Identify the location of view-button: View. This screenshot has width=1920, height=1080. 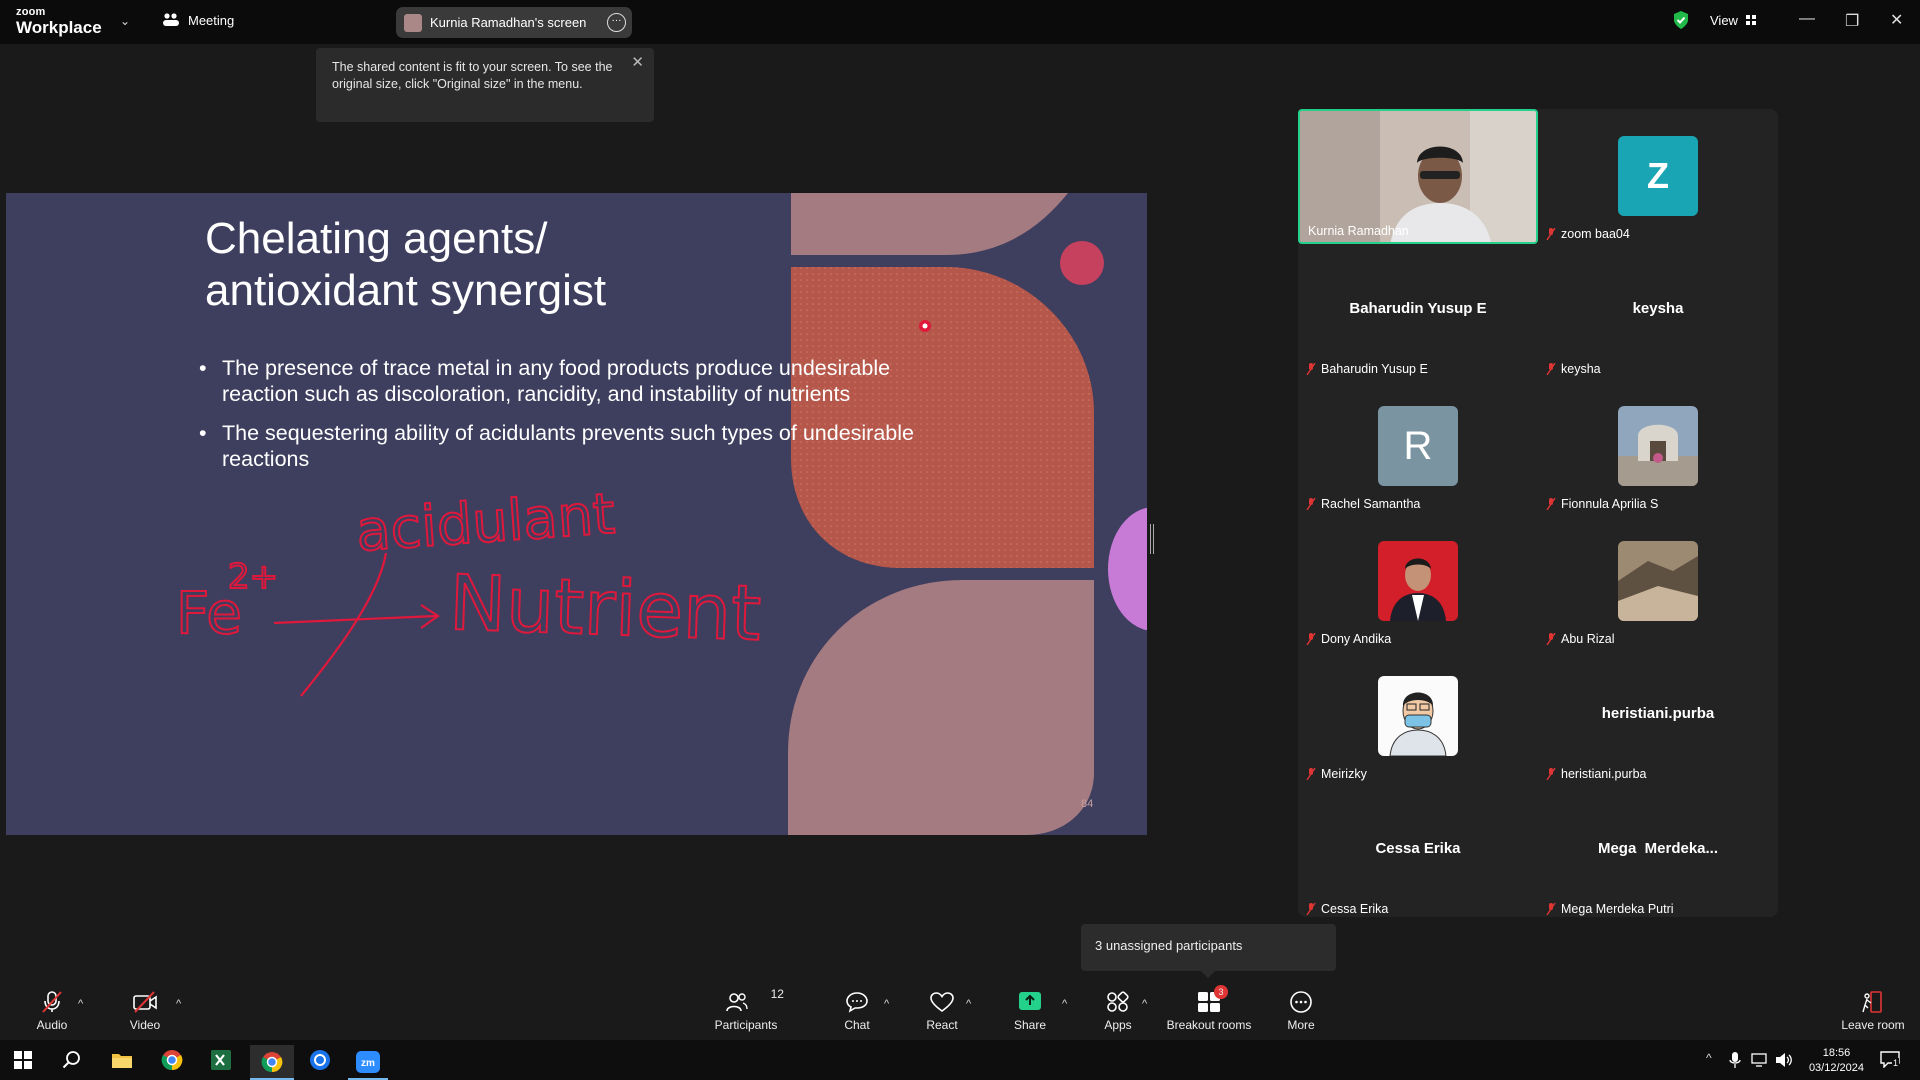
(1733, 20).